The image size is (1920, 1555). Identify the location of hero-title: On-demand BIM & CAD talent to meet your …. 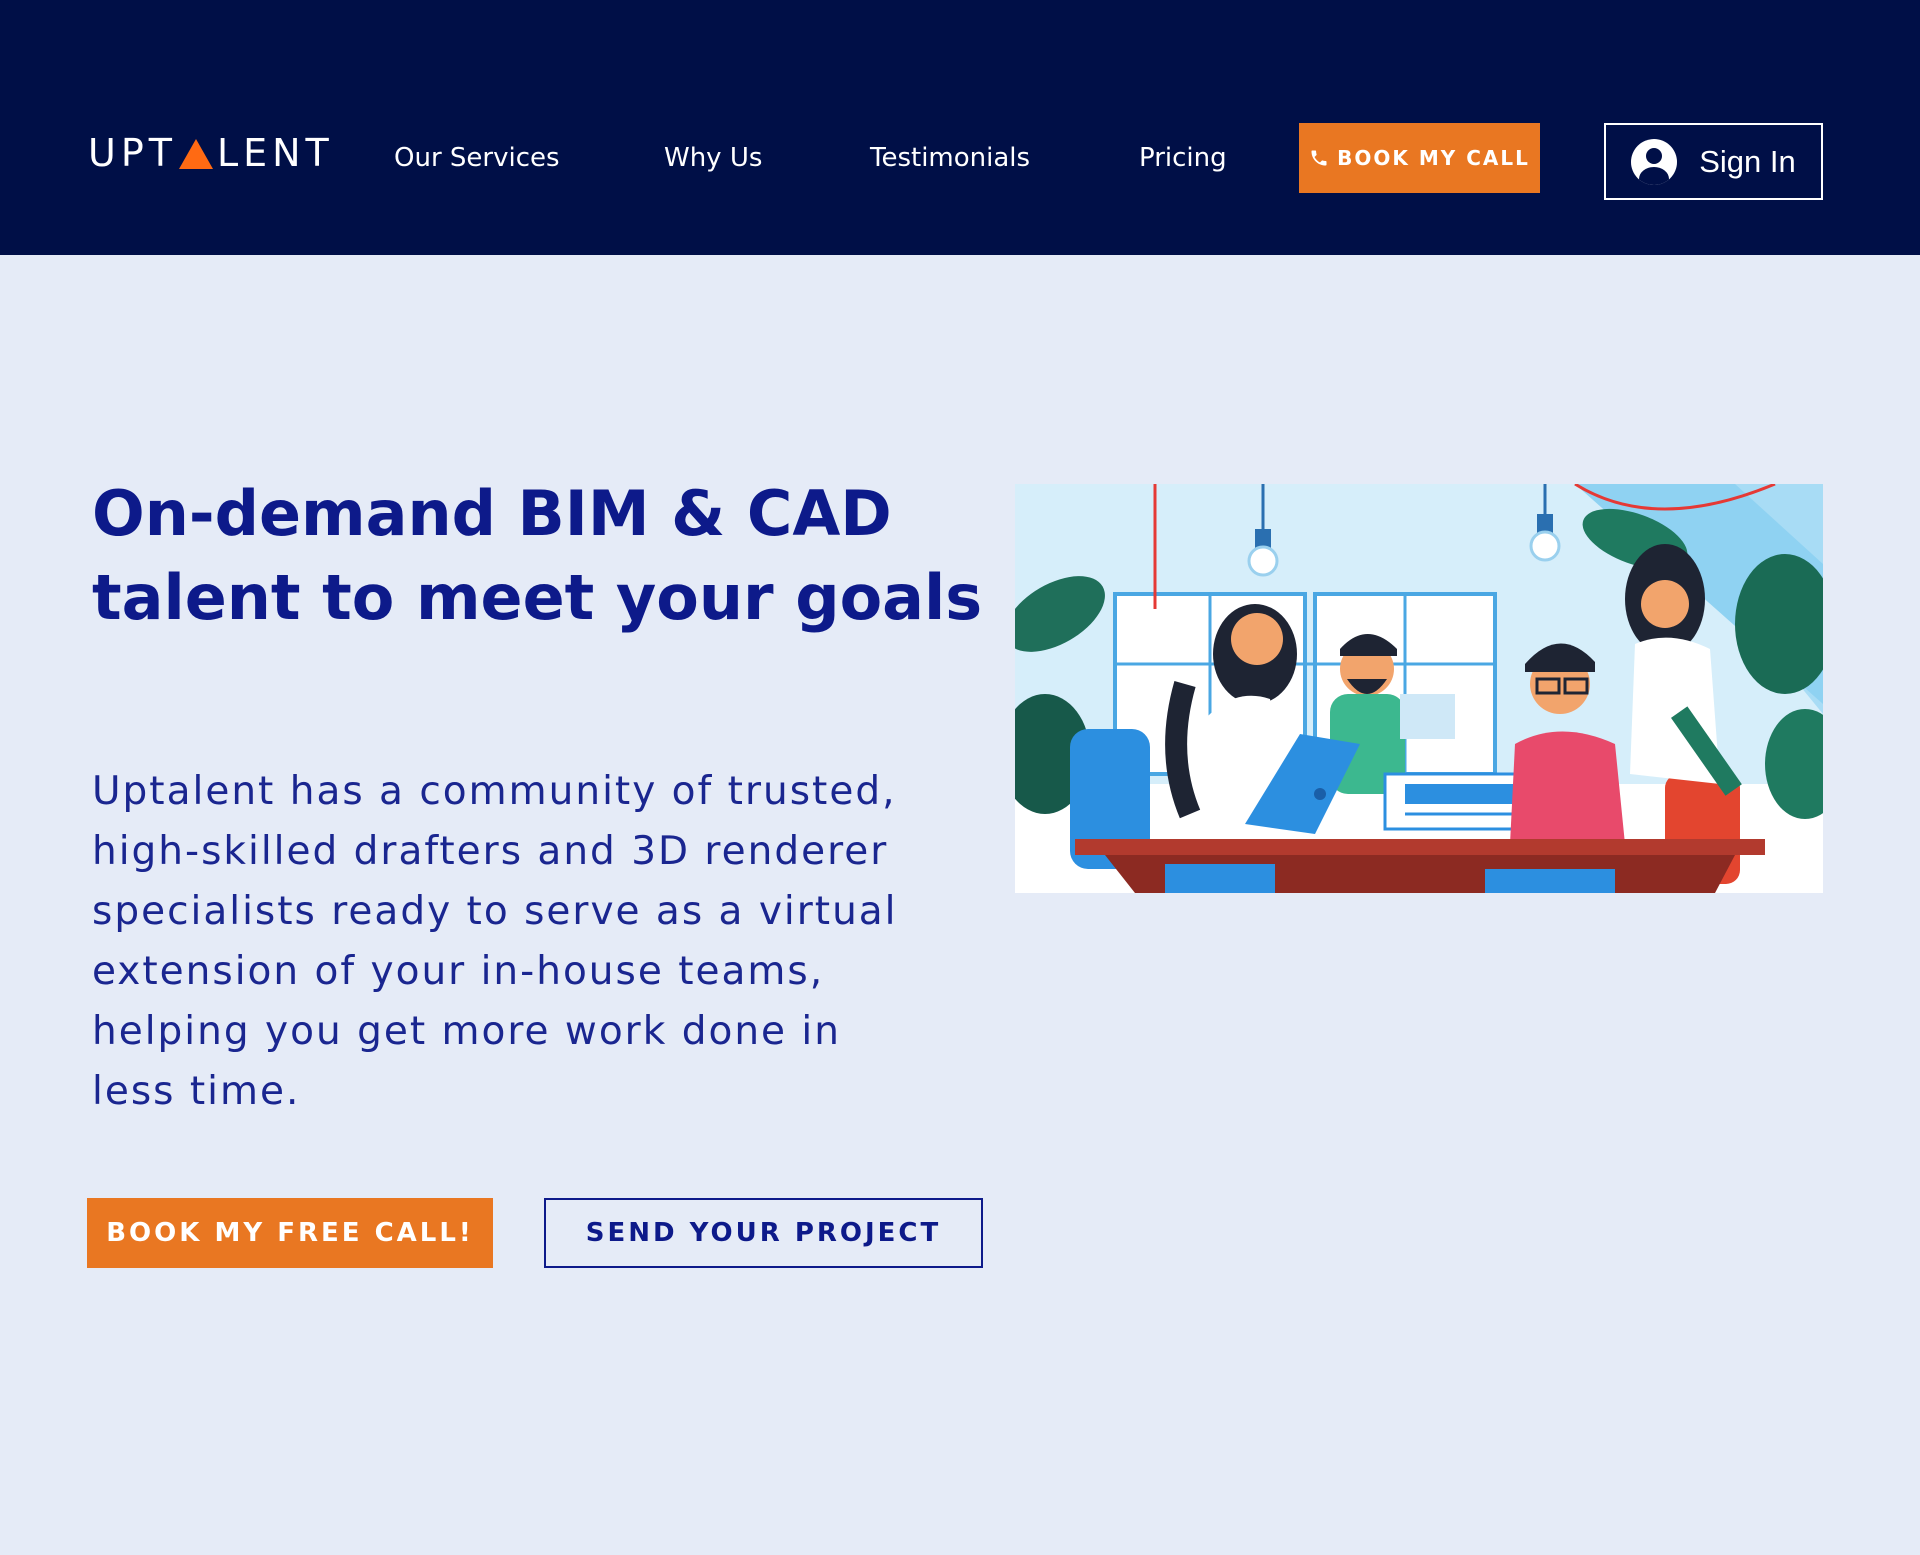
(537, 555).